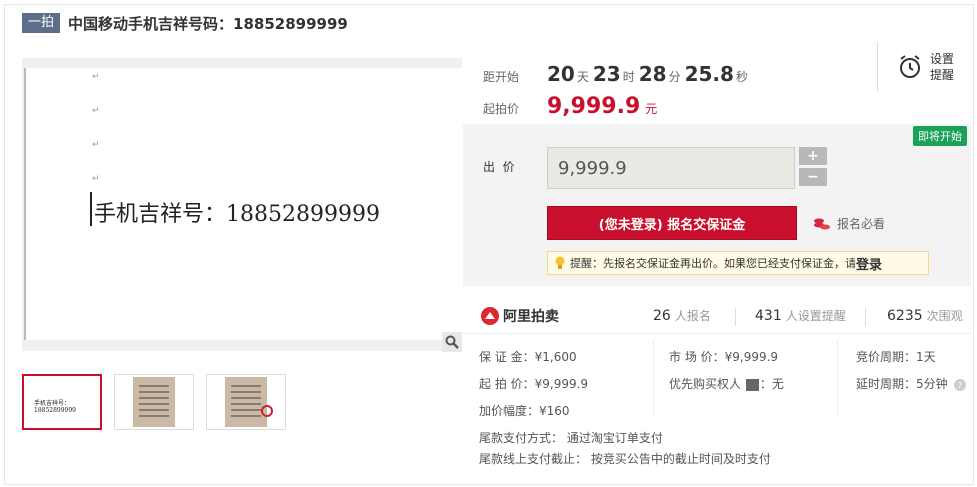 The width and height of the screenshot is (977, 487). What do you see at coordinates (717, 316) in the screenshot?
I see `stats-bar: 阿里拍卖 26 人报名 431 人设置提醒 6235 次围观` at bounding box center [717, 316].